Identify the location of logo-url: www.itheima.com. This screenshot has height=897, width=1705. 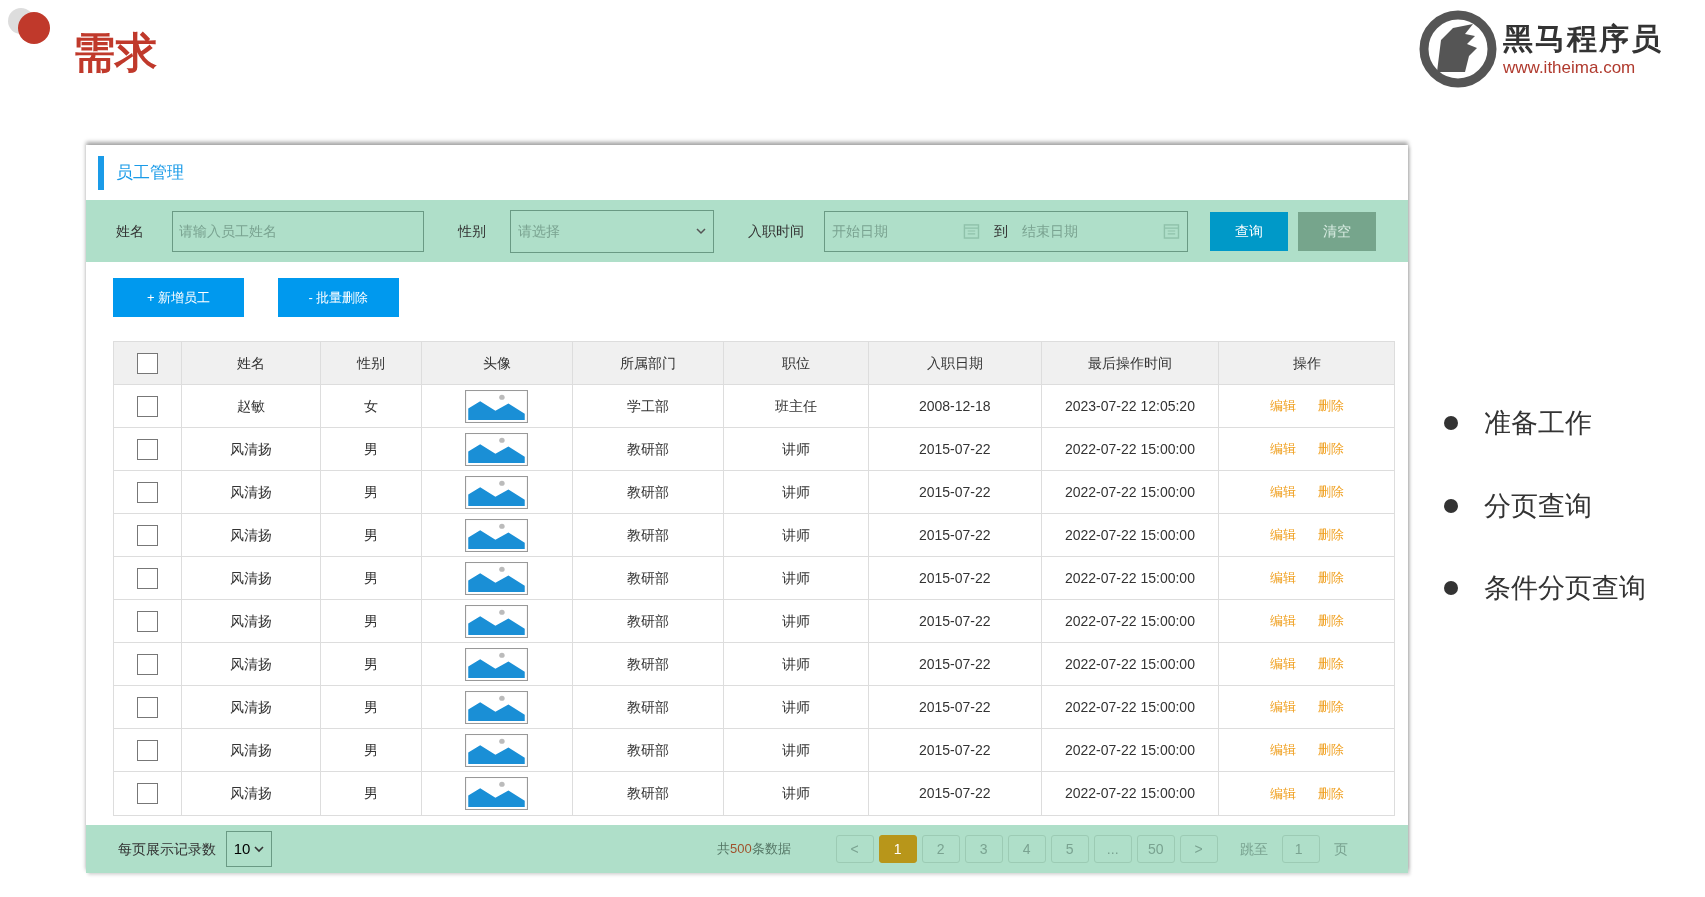
(1570, 68).